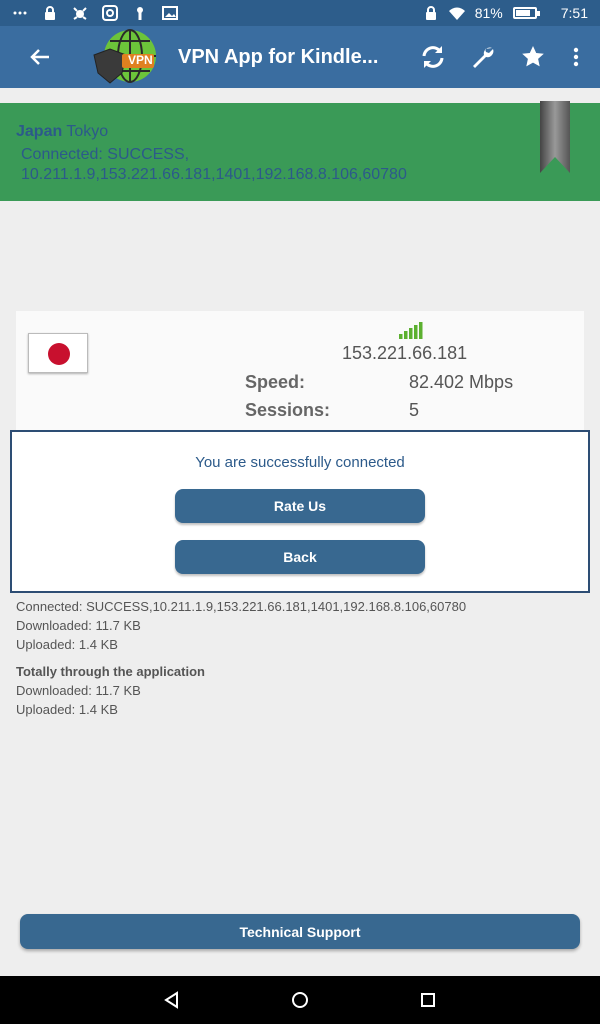 This screenshot has width=600, height=1024. Describe the element at coordinates (456, 13) in the screenshot. I see `wifi-icon` at that location.